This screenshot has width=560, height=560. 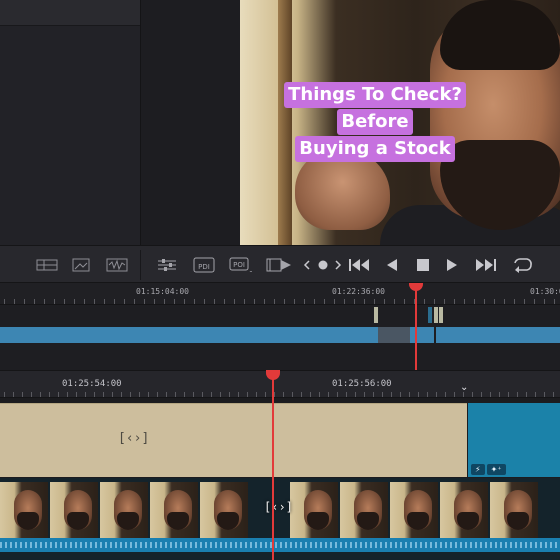 I want to click on audio-waveform, so click(x=280, y=545).